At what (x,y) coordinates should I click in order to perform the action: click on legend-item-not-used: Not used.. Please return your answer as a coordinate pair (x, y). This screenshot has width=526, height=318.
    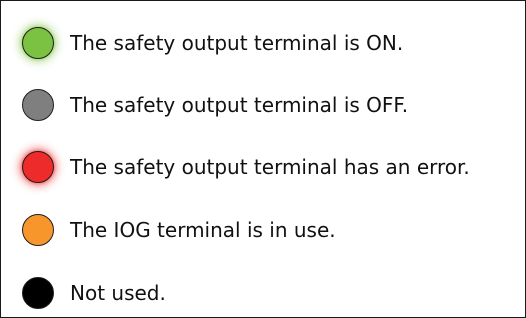
    Looking at the image, I should click on (83, 293).